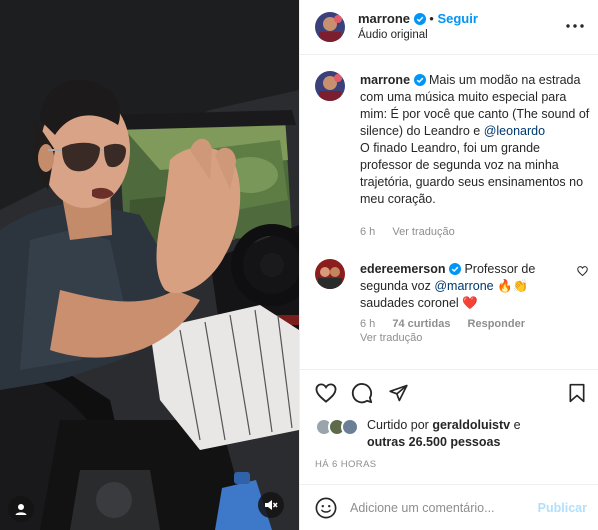  Describe the element at coordinates (402, 269) in the screenshot. I see `commenter-username: edereemerson` at that location.